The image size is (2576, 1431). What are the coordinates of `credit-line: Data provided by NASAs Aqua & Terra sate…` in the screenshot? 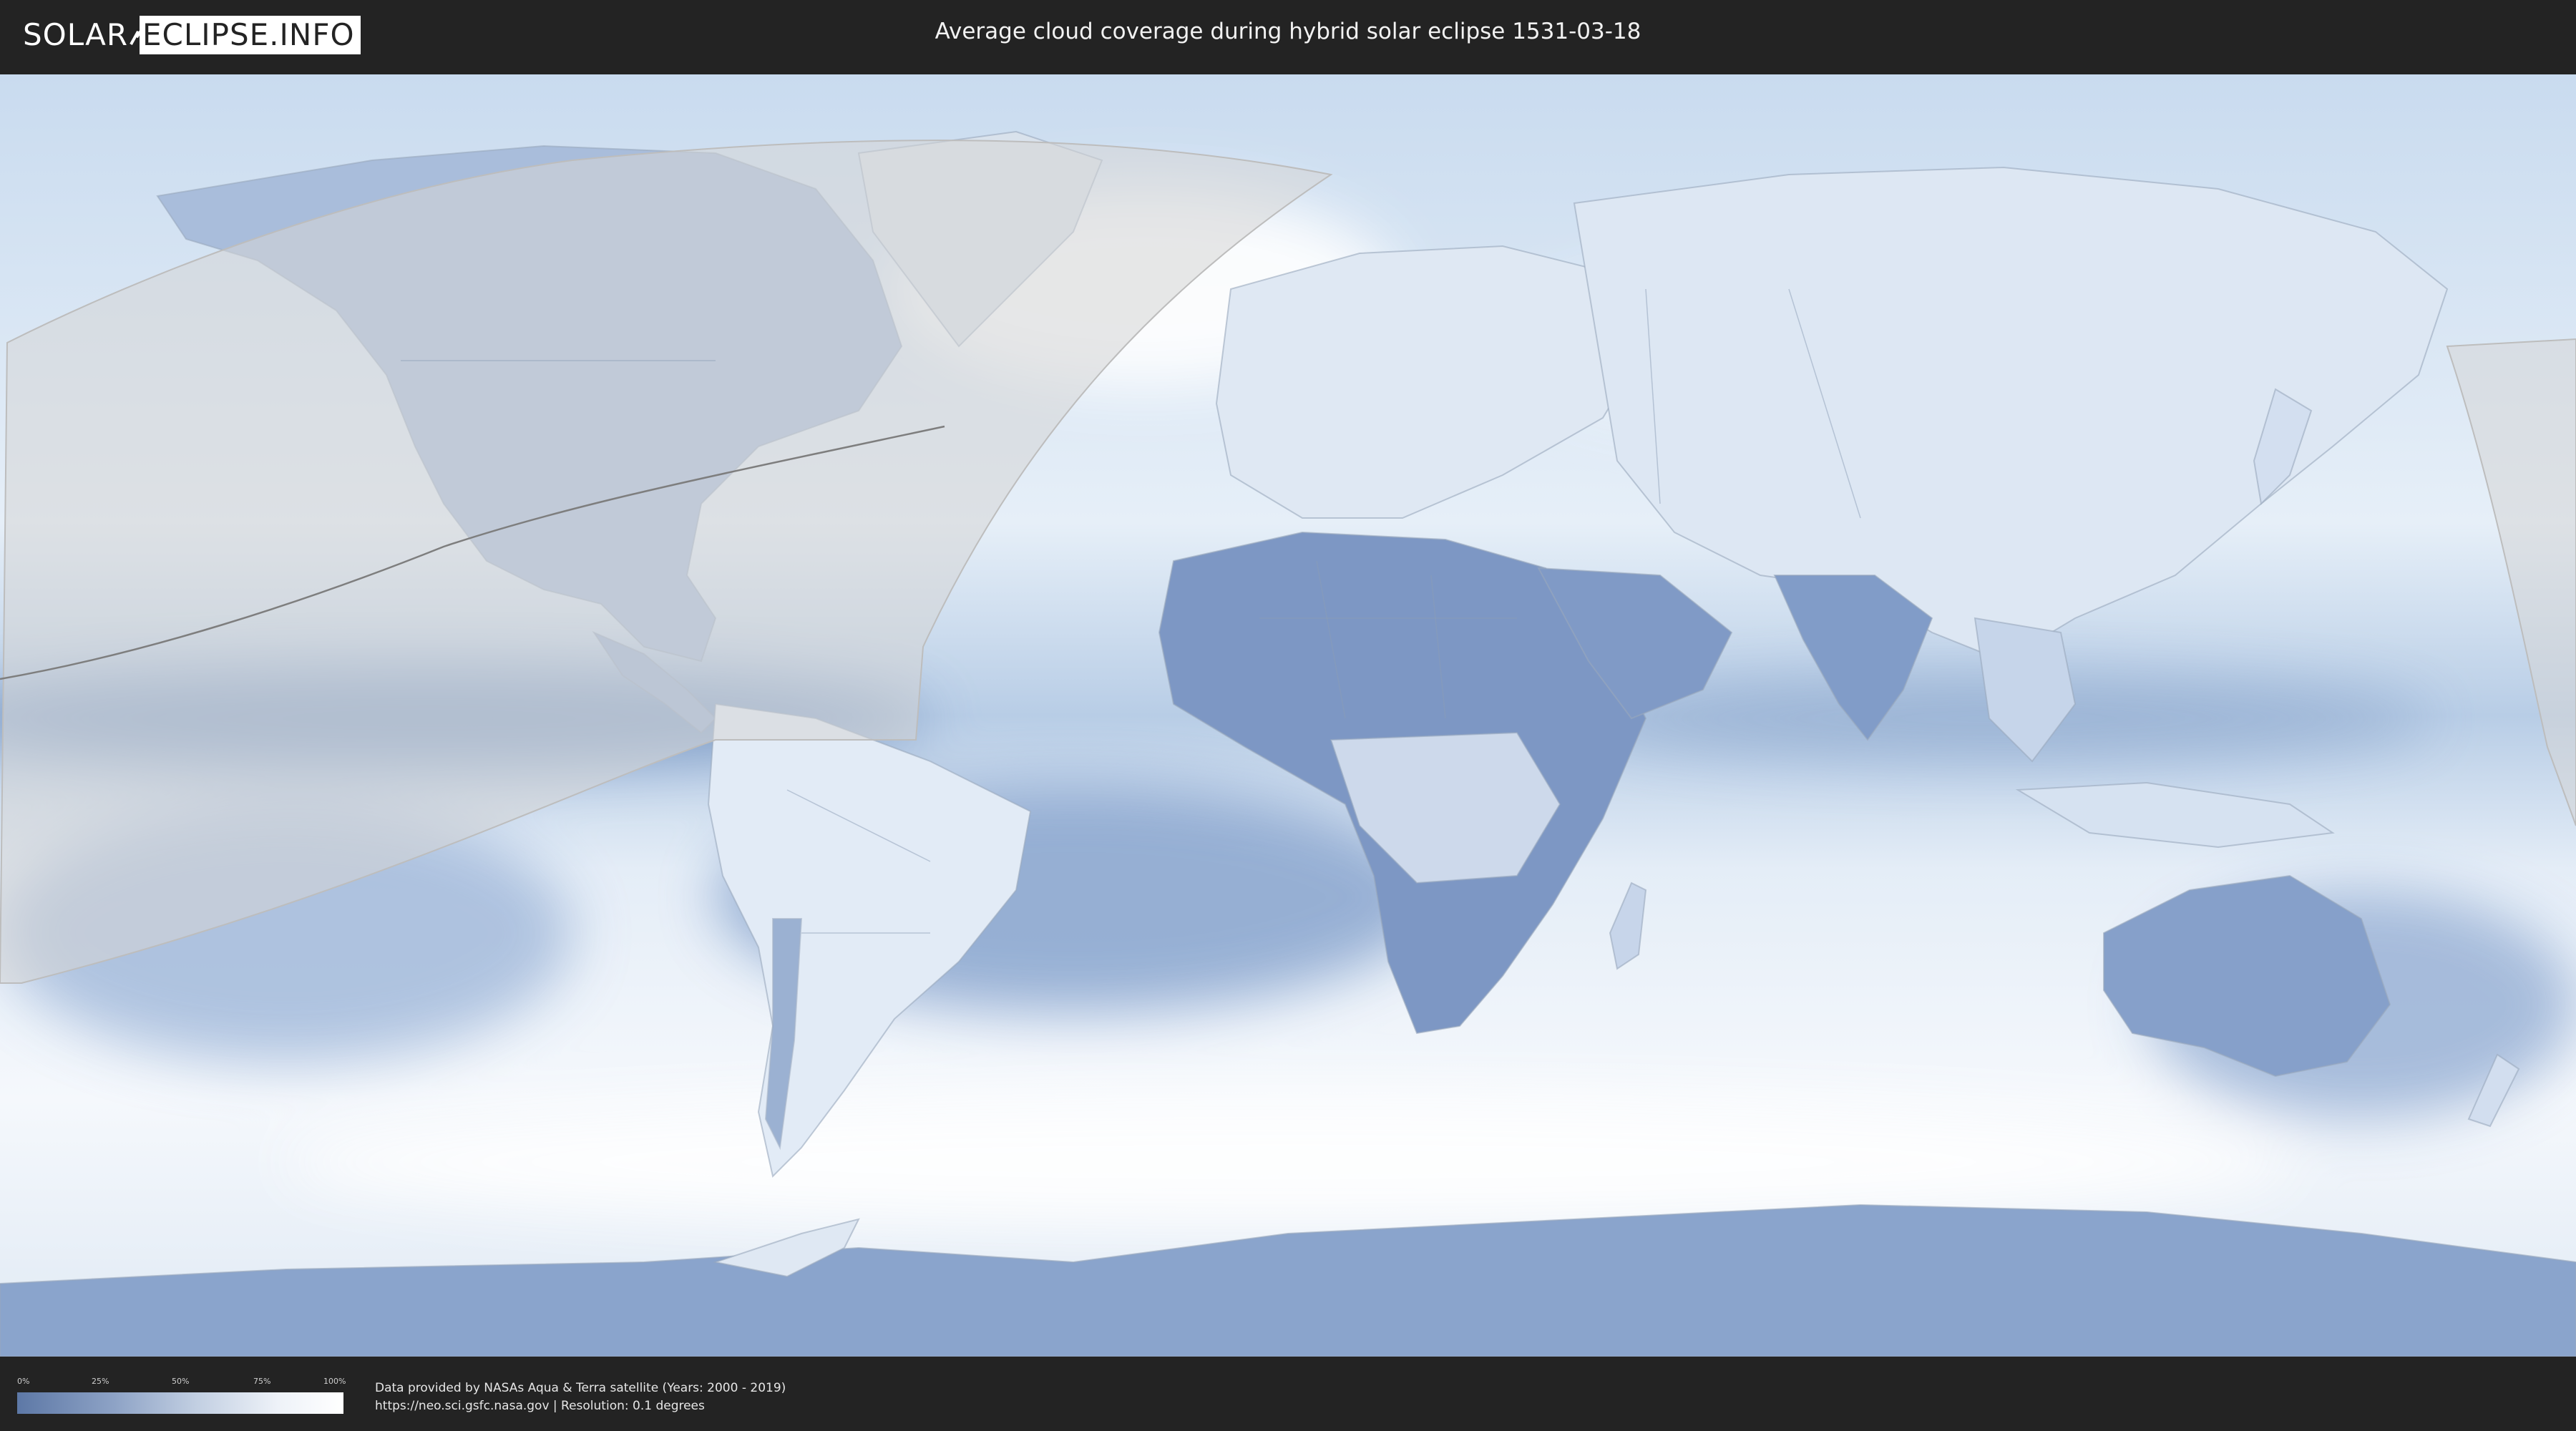 It's located at (580, 1388).